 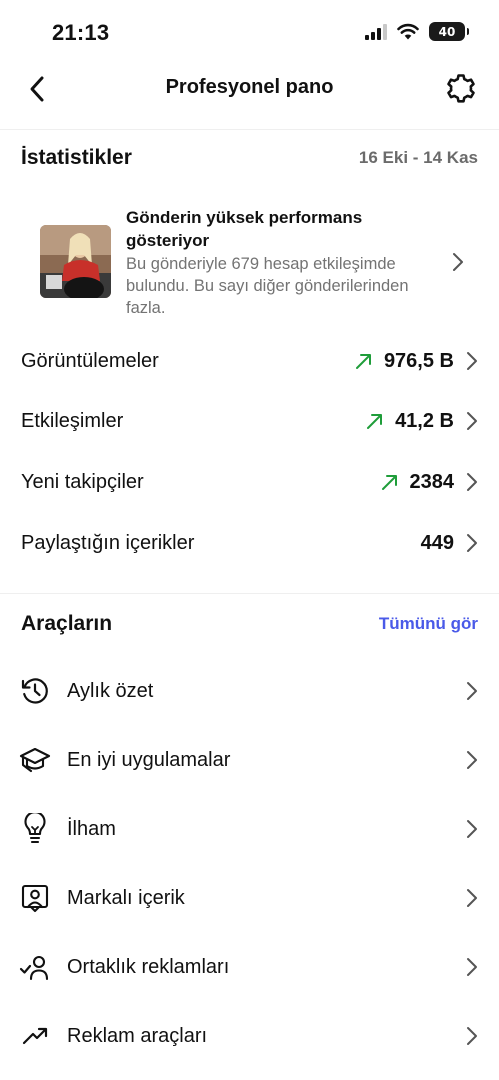 What do you see at coordinates (76, 157) in the screenshot?
I see `statistics-title: İstatistikler` at bounding box center [76, 157].